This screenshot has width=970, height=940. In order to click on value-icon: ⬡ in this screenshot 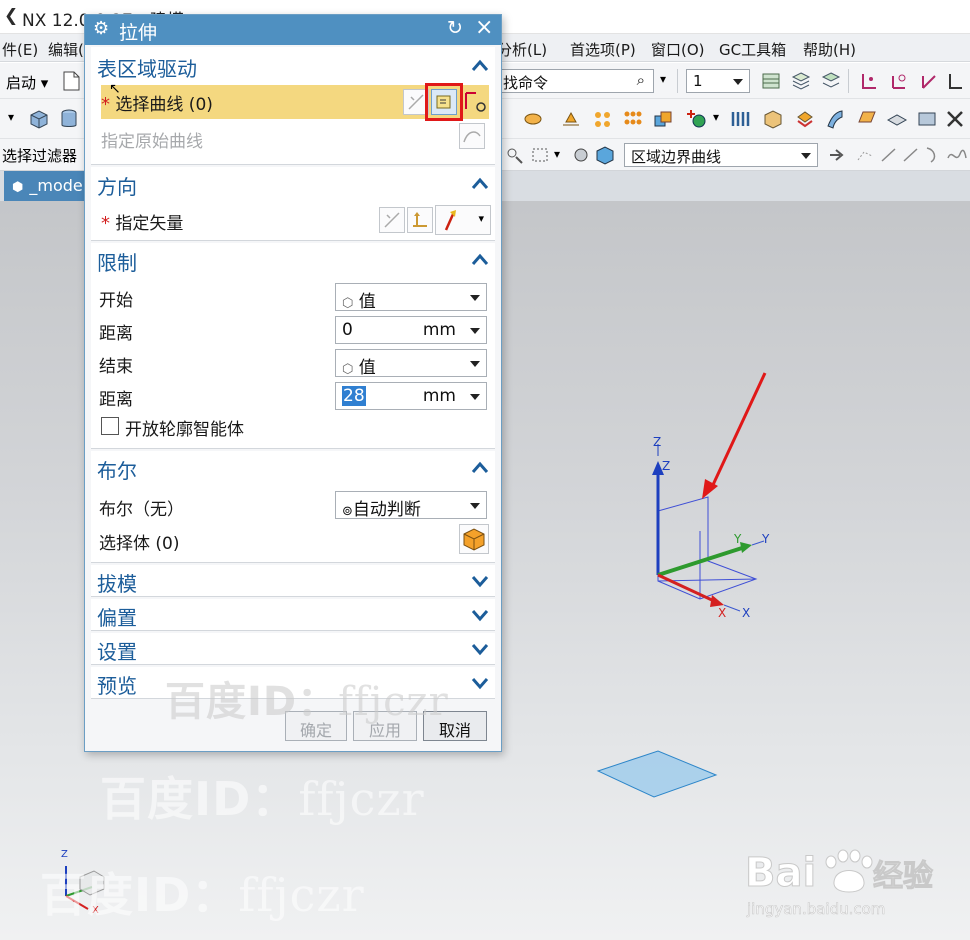, I will do `click(348, 369)`.